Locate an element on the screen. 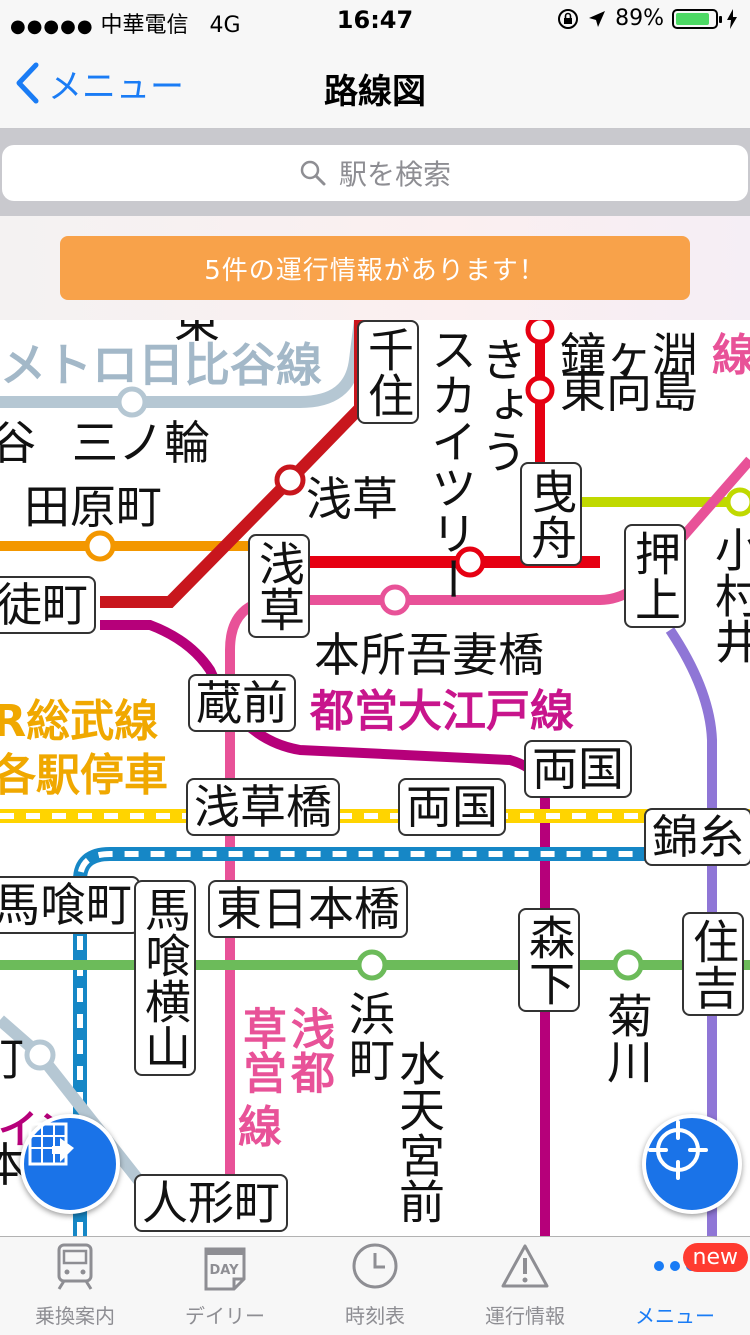 This screenshot has height=1335, width=750. station-search-input: 駅を検索 is located at coordinates (375, 173).